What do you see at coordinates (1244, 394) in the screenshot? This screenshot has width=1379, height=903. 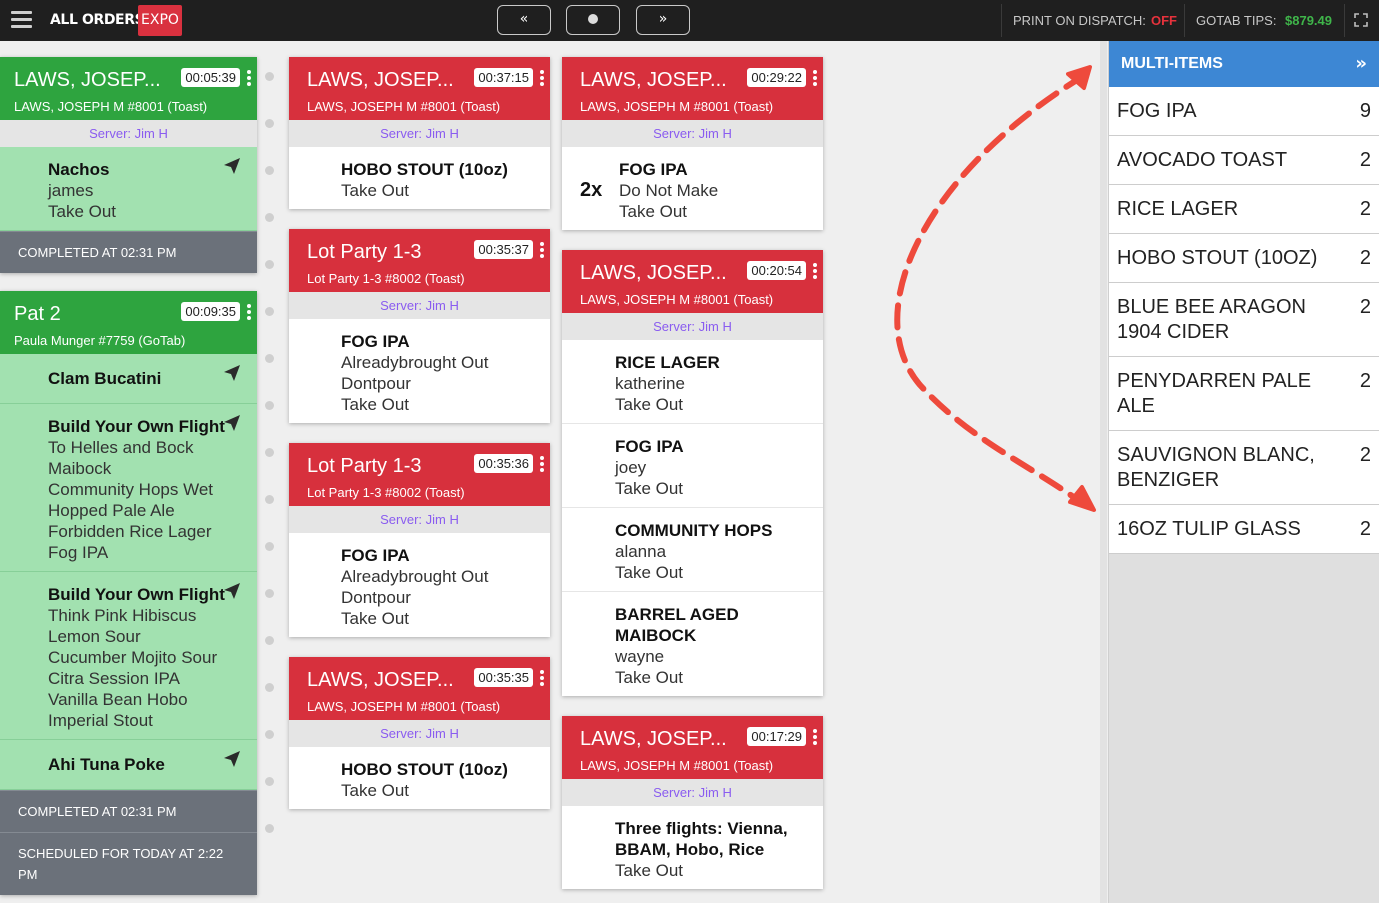 I see `multi-item-row: PENYDARREN PALE ALE 2` at bounding box center [1244, 394].